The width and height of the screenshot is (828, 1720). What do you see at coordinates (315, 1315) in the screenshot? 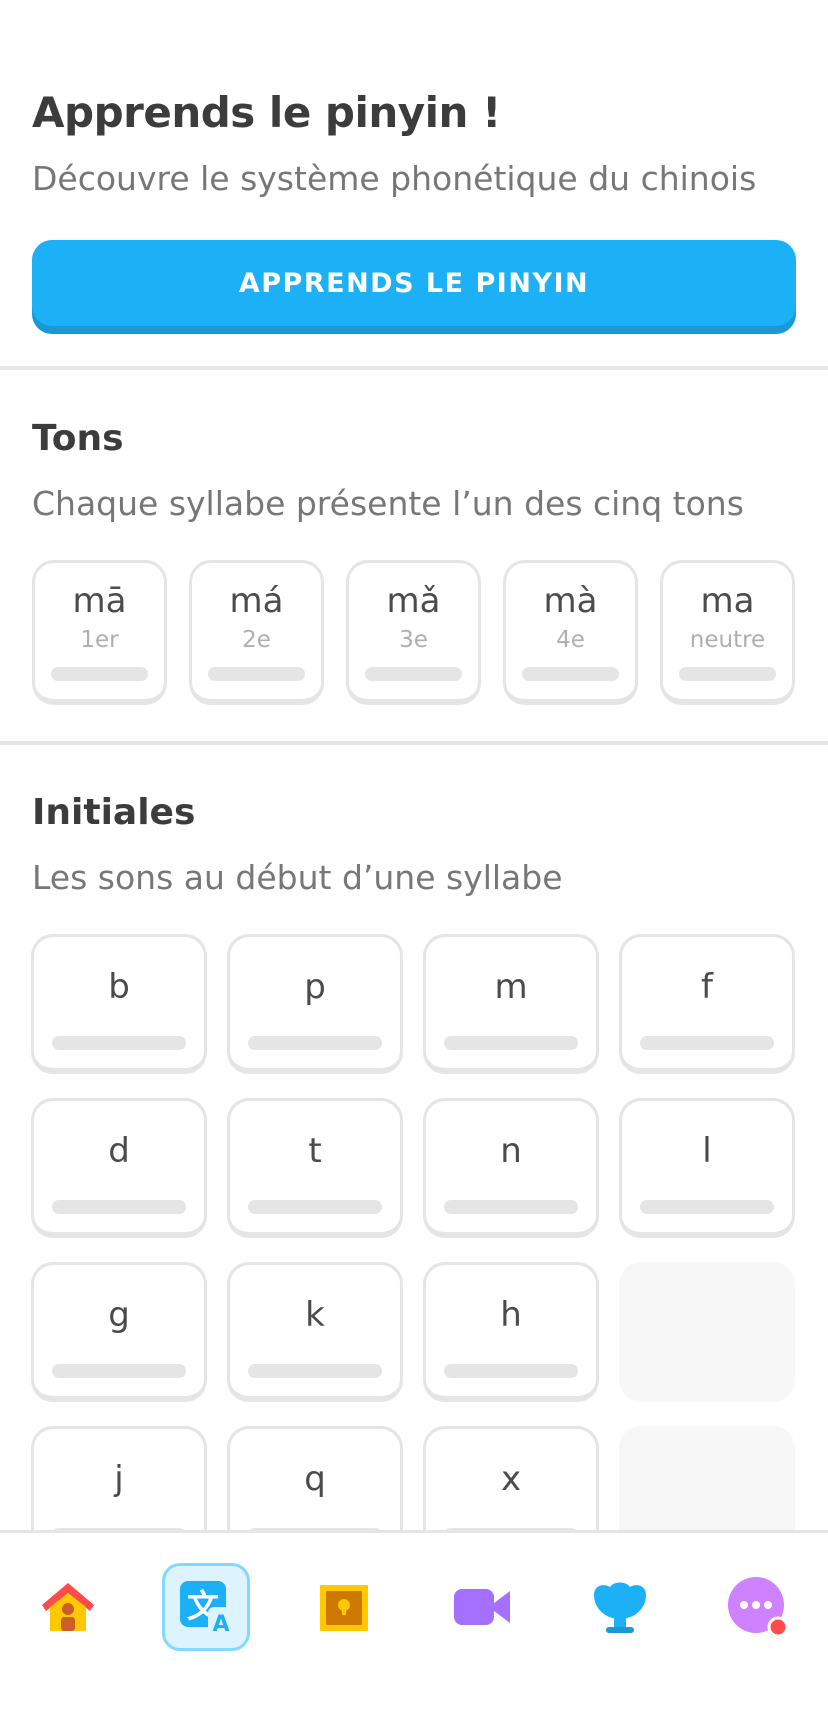
I see `initial-symbol: k` at bounding box center [315, 1315].